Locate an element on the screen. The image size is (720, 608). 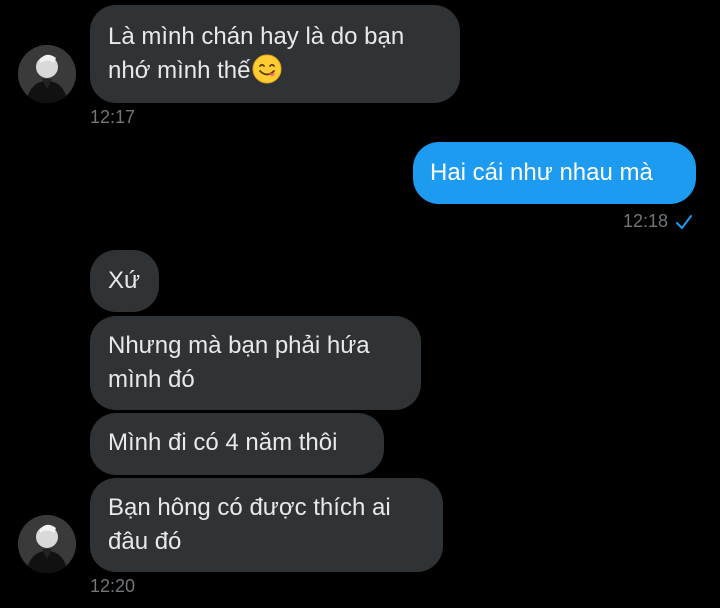
message-line-with-emoji: nhớ mình thế is located at coordinates (275, 71).